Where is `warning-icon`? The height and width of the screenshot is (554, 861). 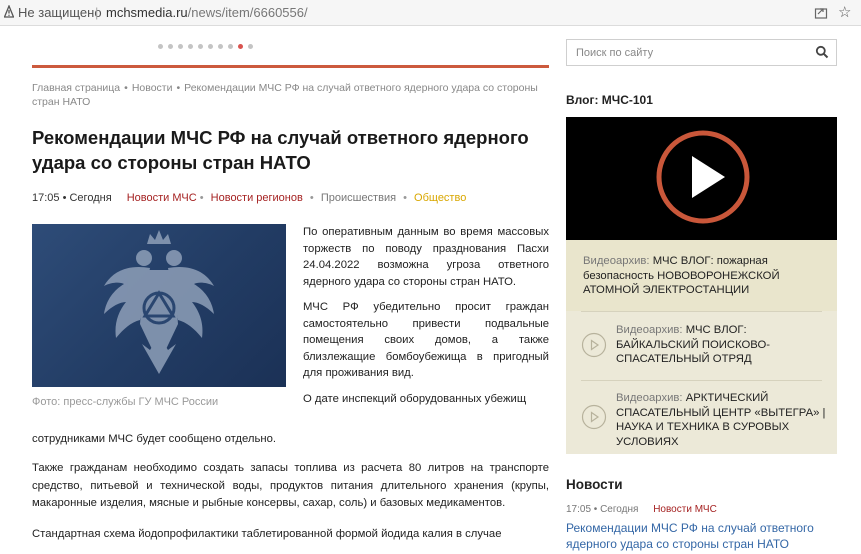
warning-icon is located at coordinates (9, 12).